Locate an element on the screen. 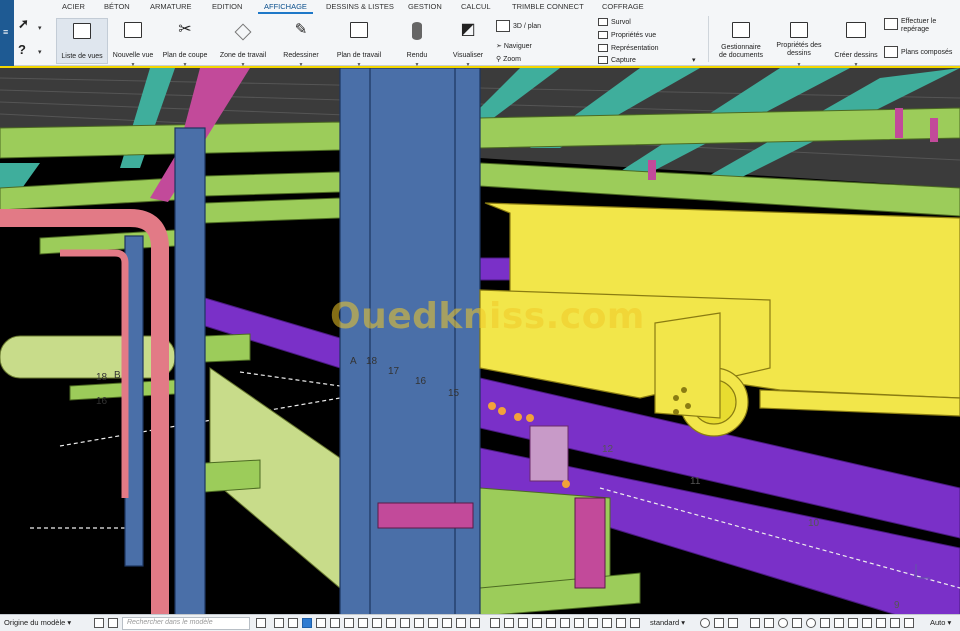 The width and height of the screenshot is (960, 631). select-part-icon is located at coordinates (293, 623).